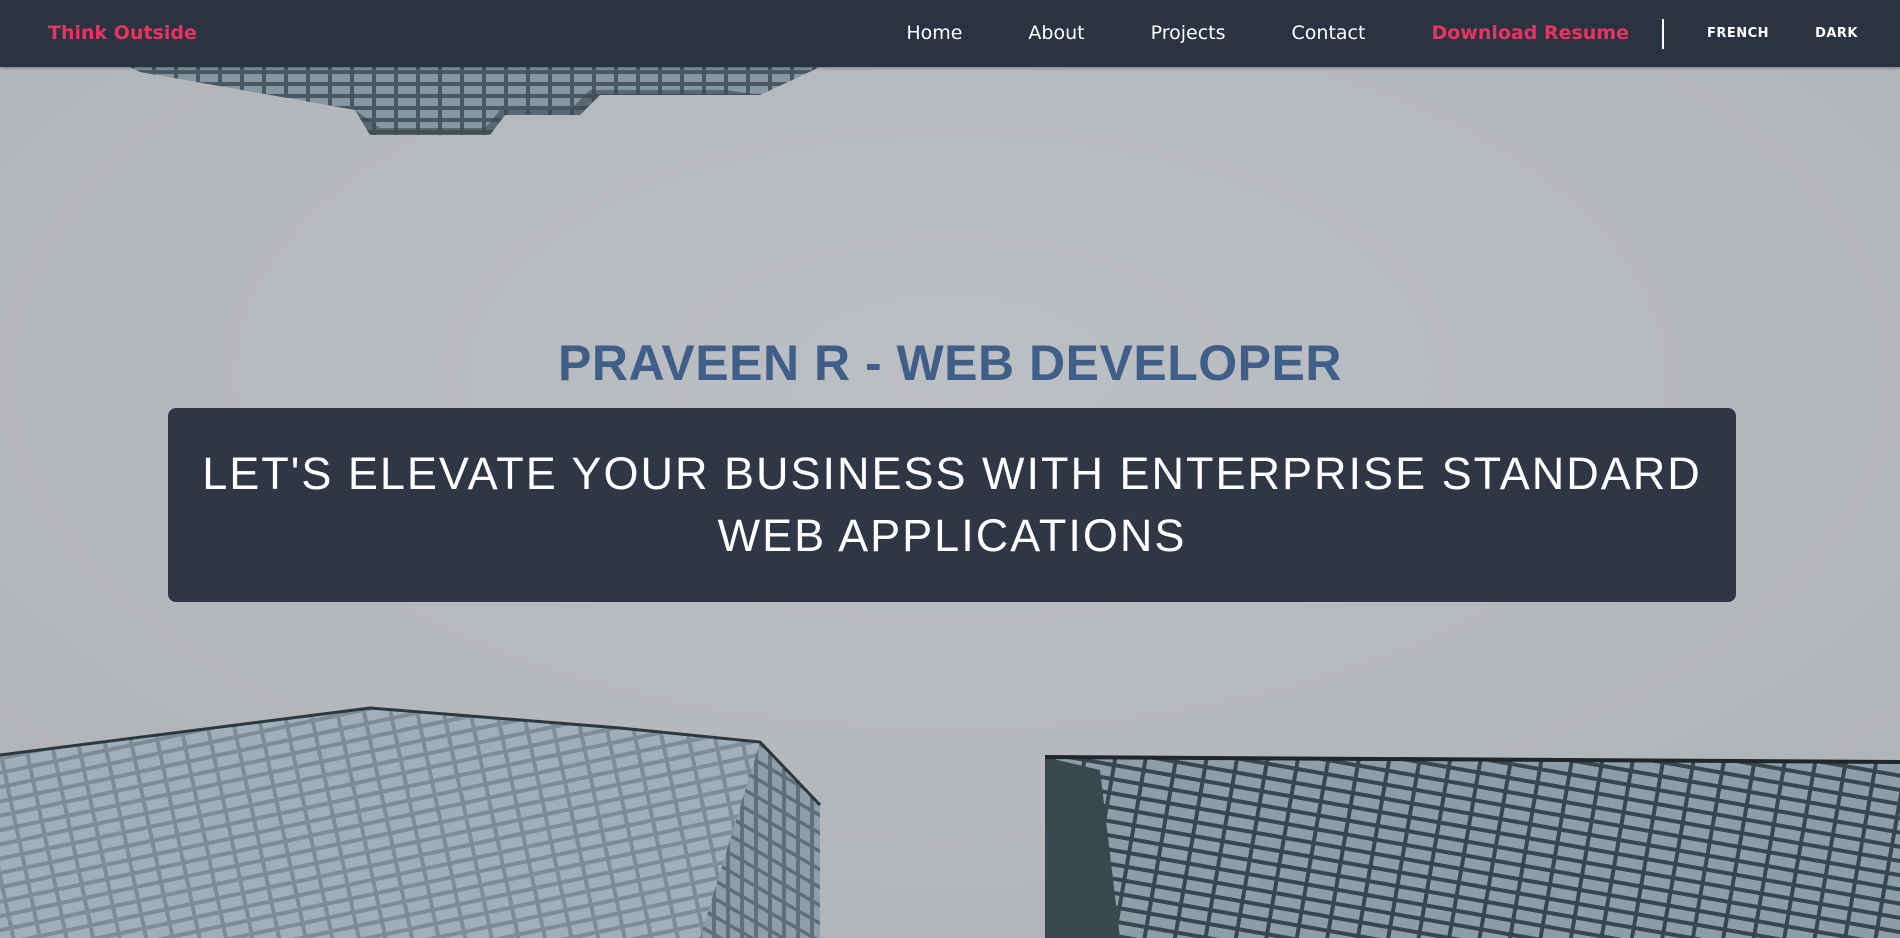  Describe the element at coordinates (950, 363) in the screenshot. I see `hero-title: PRAVEEN R - WEB DEVELOPER` at that location.